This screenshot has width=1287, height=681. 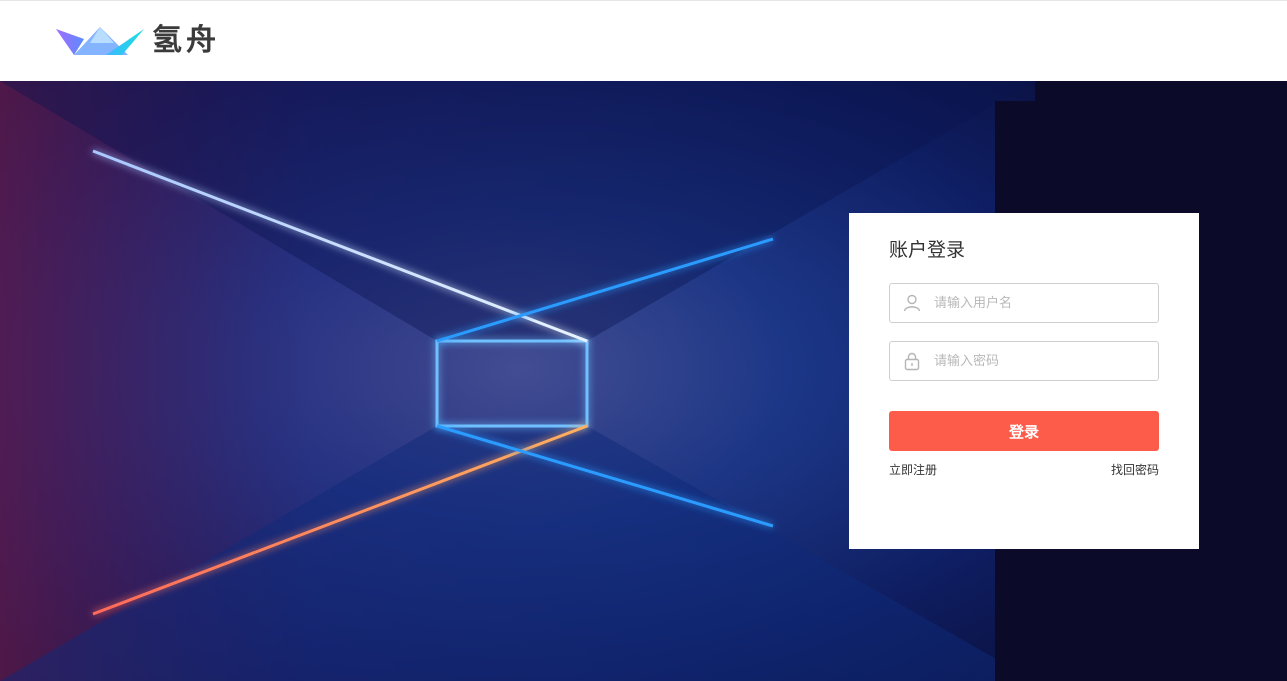 I want to click on paper-boat-logo-icon, so click(x=100, y=41).